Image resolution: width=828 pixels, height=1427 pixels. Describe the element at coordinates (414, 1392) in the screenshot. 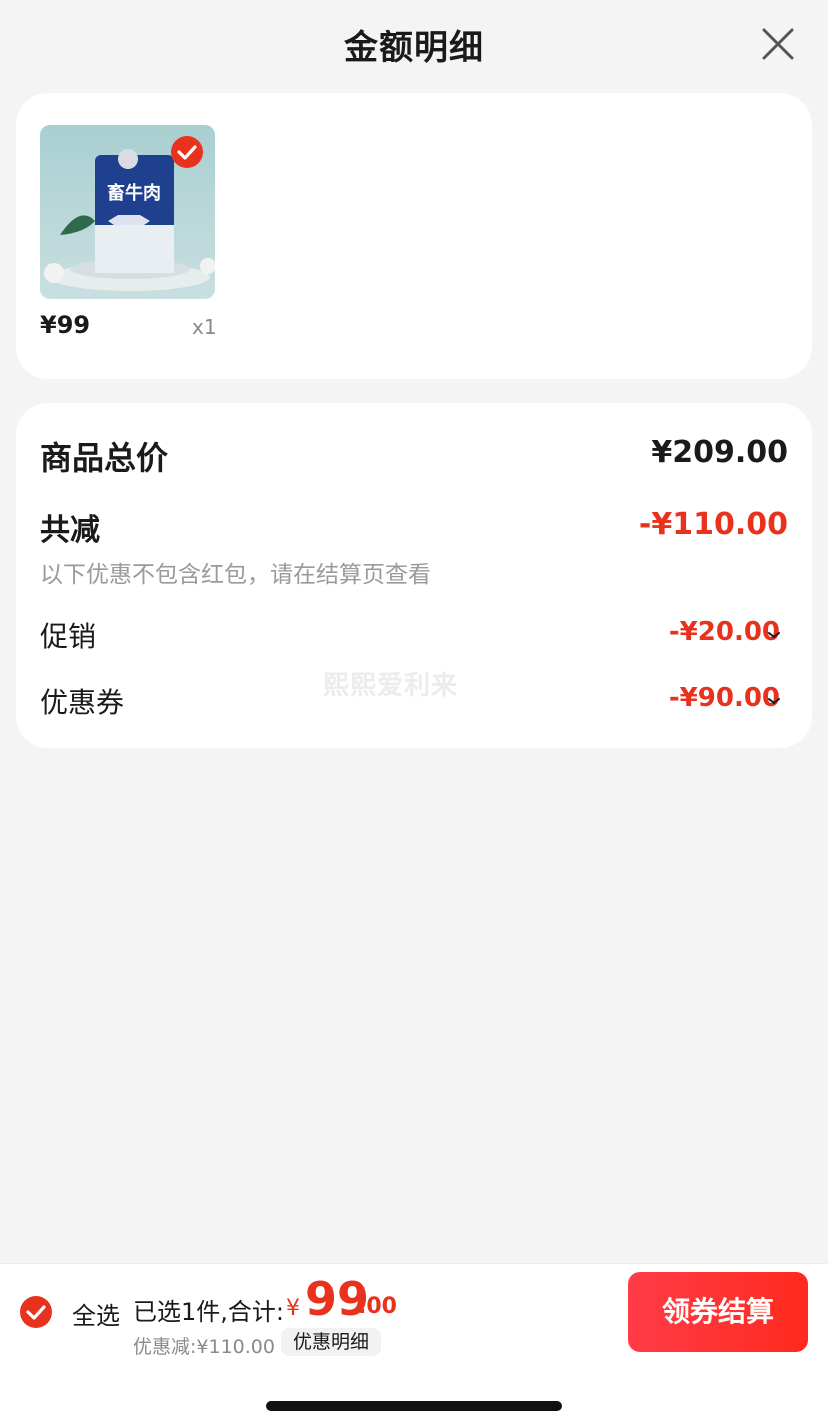

I see `home-indicator-area` at that location.